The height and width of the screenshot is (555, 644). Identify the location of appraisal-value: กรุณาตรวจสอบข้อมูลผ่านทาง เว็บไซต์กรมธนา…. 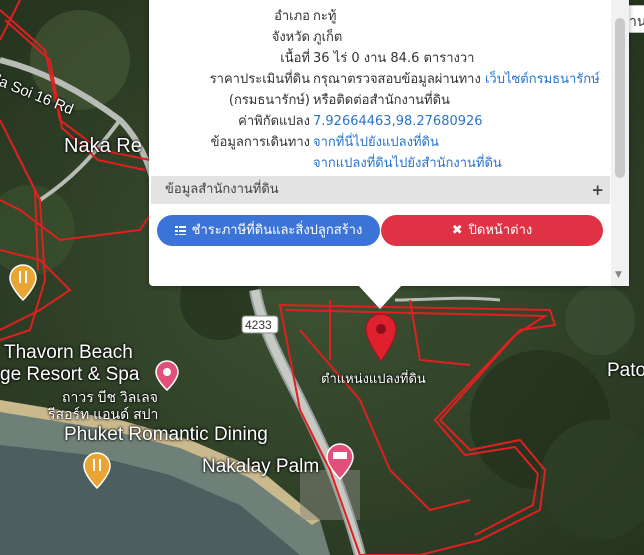
(456, 79).